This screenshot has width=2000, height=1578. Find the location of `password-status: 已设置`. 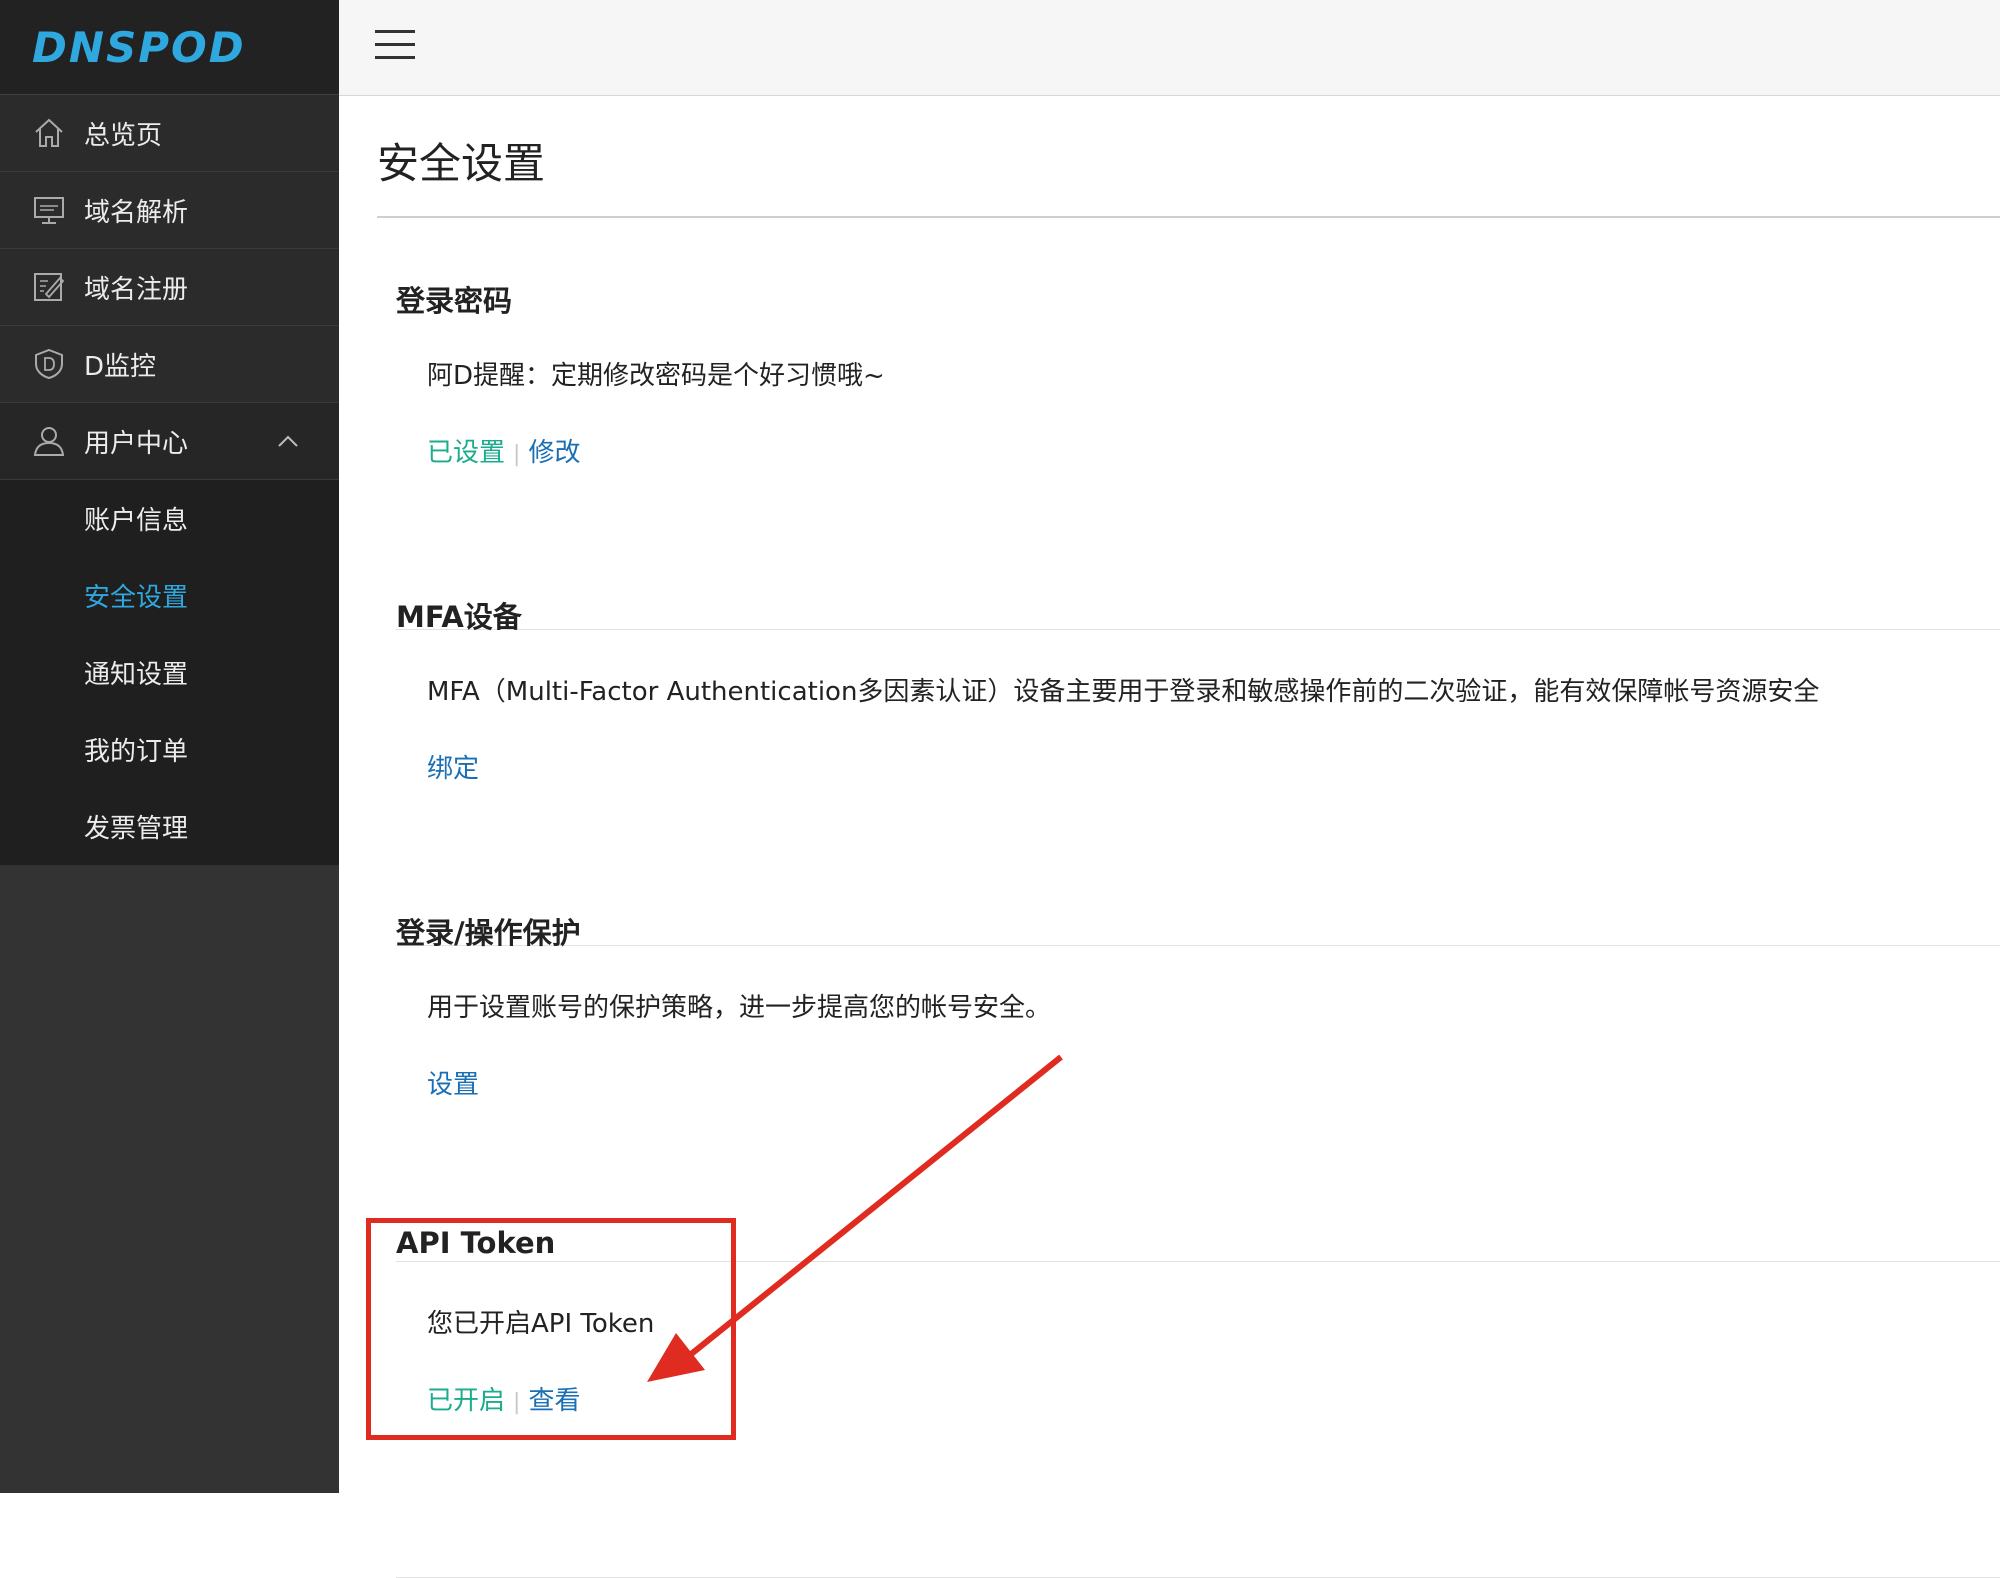

password-status: 已设置 is located at coordinates (466, 453).